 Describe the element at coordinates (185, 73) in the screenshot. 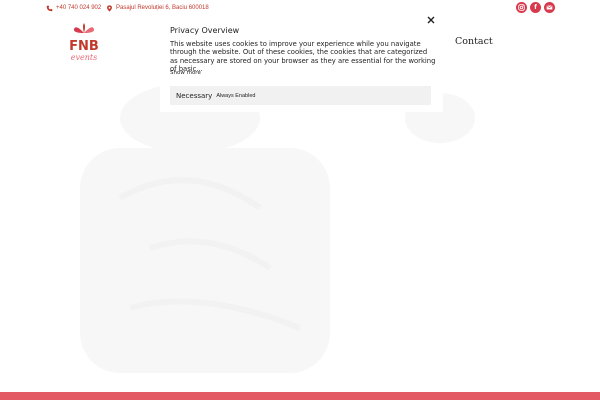

I see `show-more-link: Show more` at that location.